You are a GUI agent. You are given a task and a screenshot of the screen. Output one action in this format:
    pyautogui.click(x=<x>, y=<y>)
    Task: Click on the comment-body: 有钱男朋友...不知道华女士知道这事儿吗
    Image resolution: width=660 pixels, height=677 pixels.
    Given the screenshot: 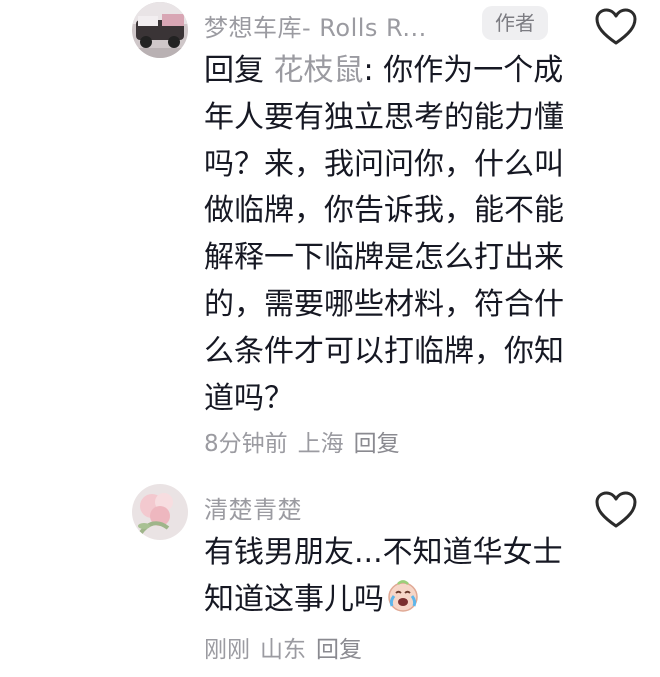 What is the action you would take?
    pyautogui.click(x=383, y=576)
    